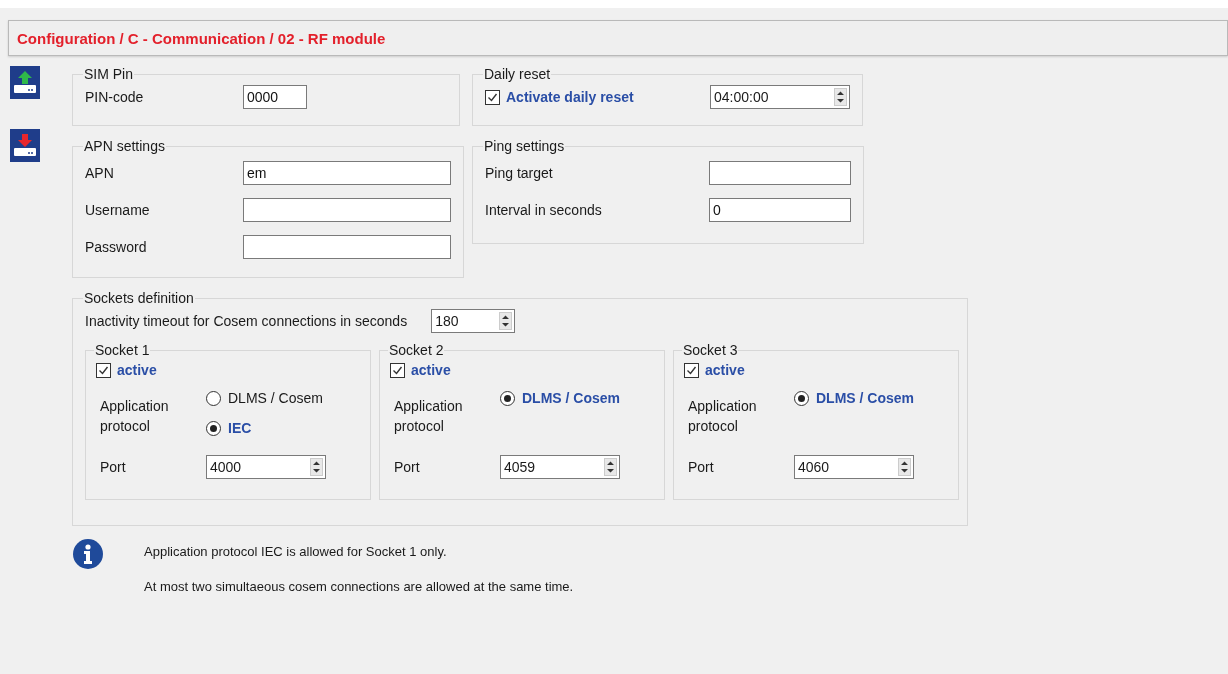 The height and width of the screenshot is (674, 1228). What do you see at coordinates (780, 97) in the screenshot?
I see `time-spinner: 04:00:00` at bounding box center [780, 97].